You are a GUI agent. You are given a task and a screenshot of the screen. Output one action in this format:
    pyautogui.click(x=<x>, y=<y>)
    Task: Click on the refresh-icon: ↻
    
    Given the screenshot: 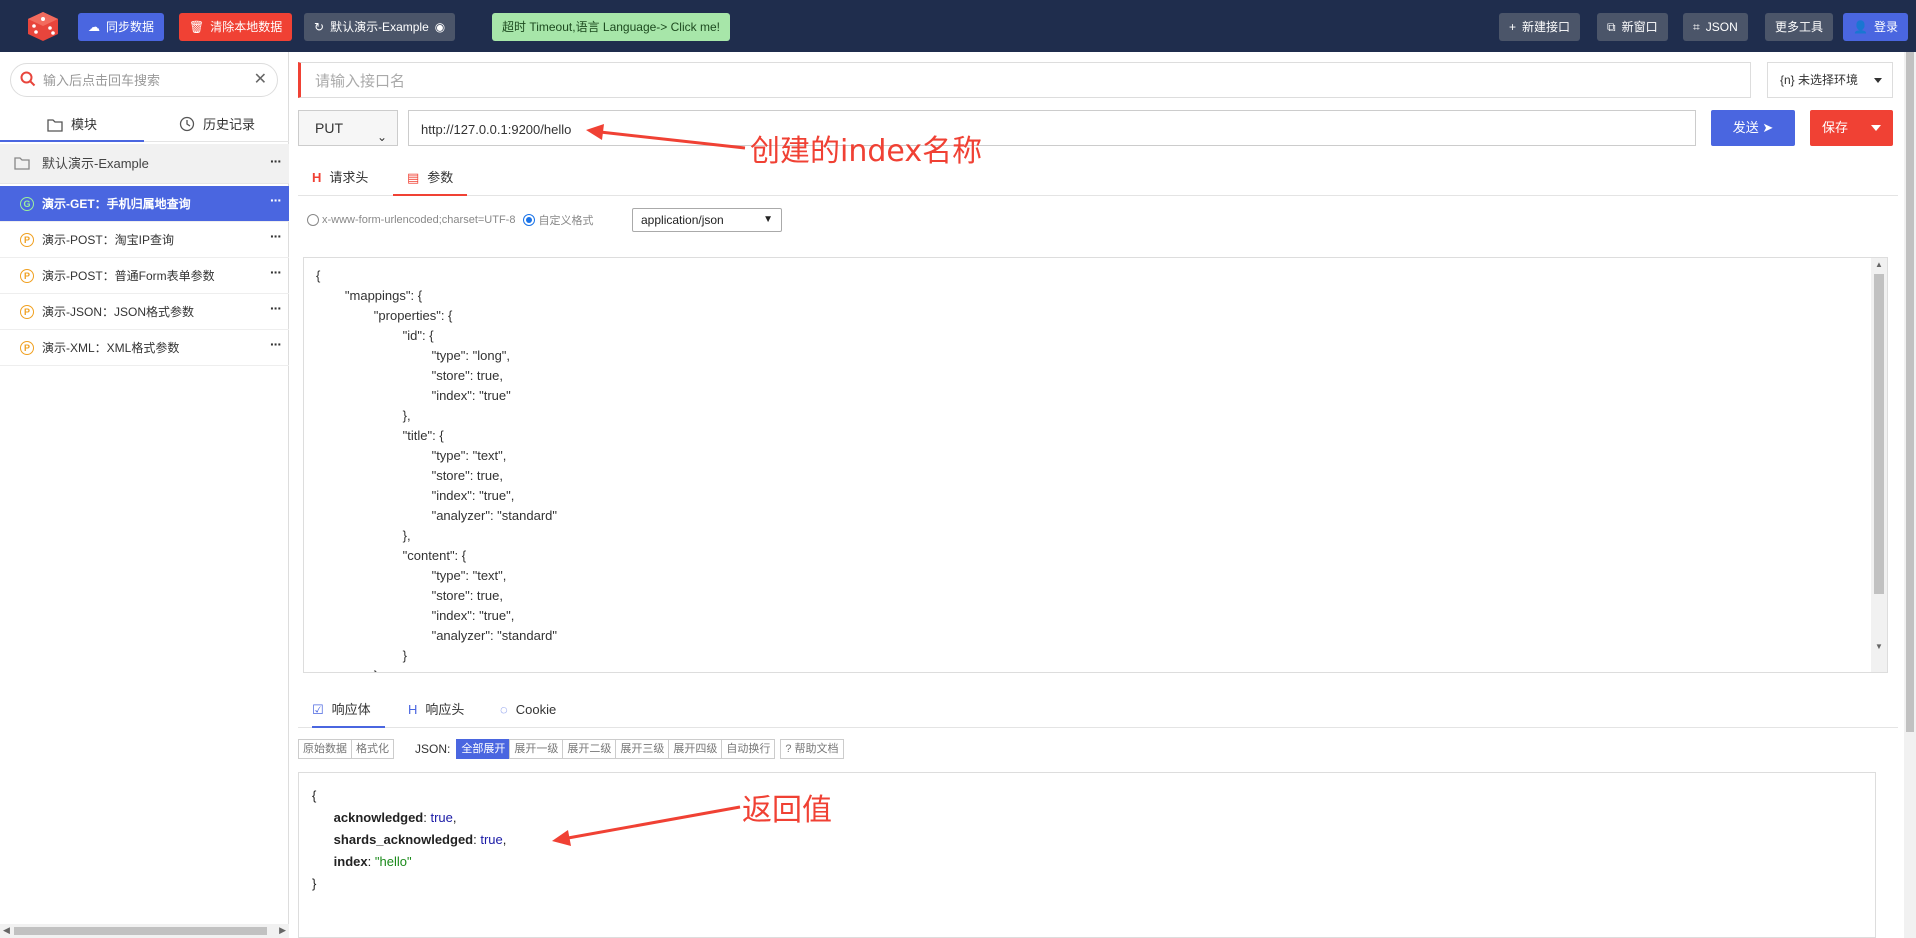 What is the action you would take?
    pyautogui.click(x=319, y=27)
    